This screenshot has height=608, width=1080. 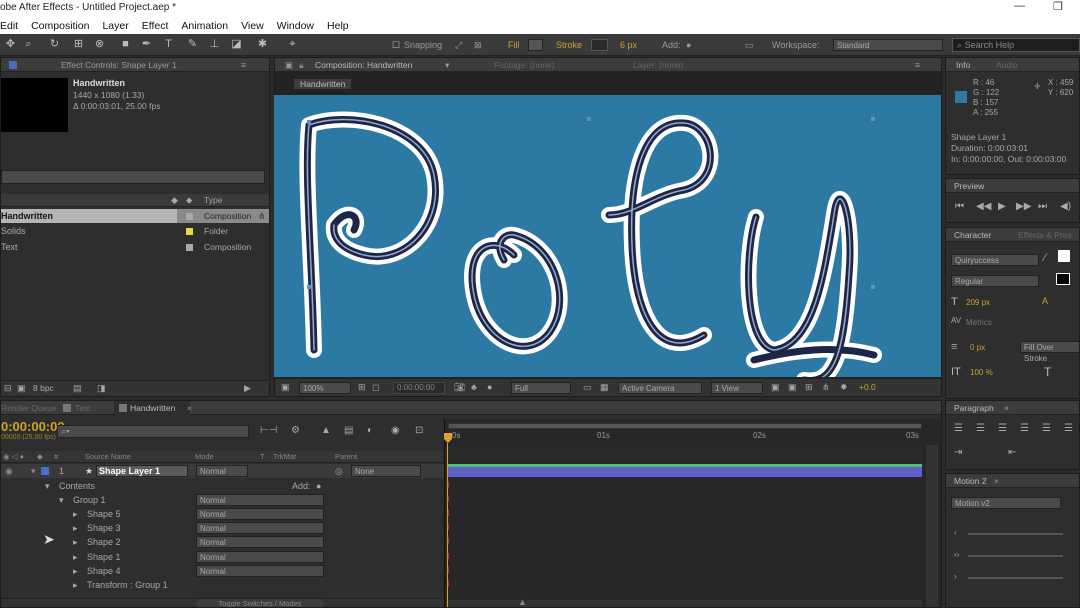 What do you see at coordinates (1002, 429) in the screenshot?
I see `align-right-icon: ☰` at bounding box center [1002, 429].